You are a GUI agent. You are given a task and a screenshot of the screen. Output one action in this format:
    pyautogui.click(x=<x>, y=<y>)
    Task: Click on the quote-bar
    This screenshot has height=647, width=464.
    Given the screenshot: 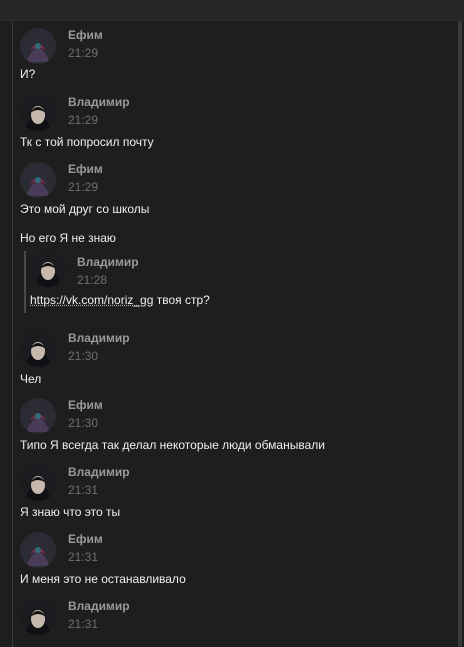 What is the action you would take?
    pyautogui.click(x=25, y=282)
    